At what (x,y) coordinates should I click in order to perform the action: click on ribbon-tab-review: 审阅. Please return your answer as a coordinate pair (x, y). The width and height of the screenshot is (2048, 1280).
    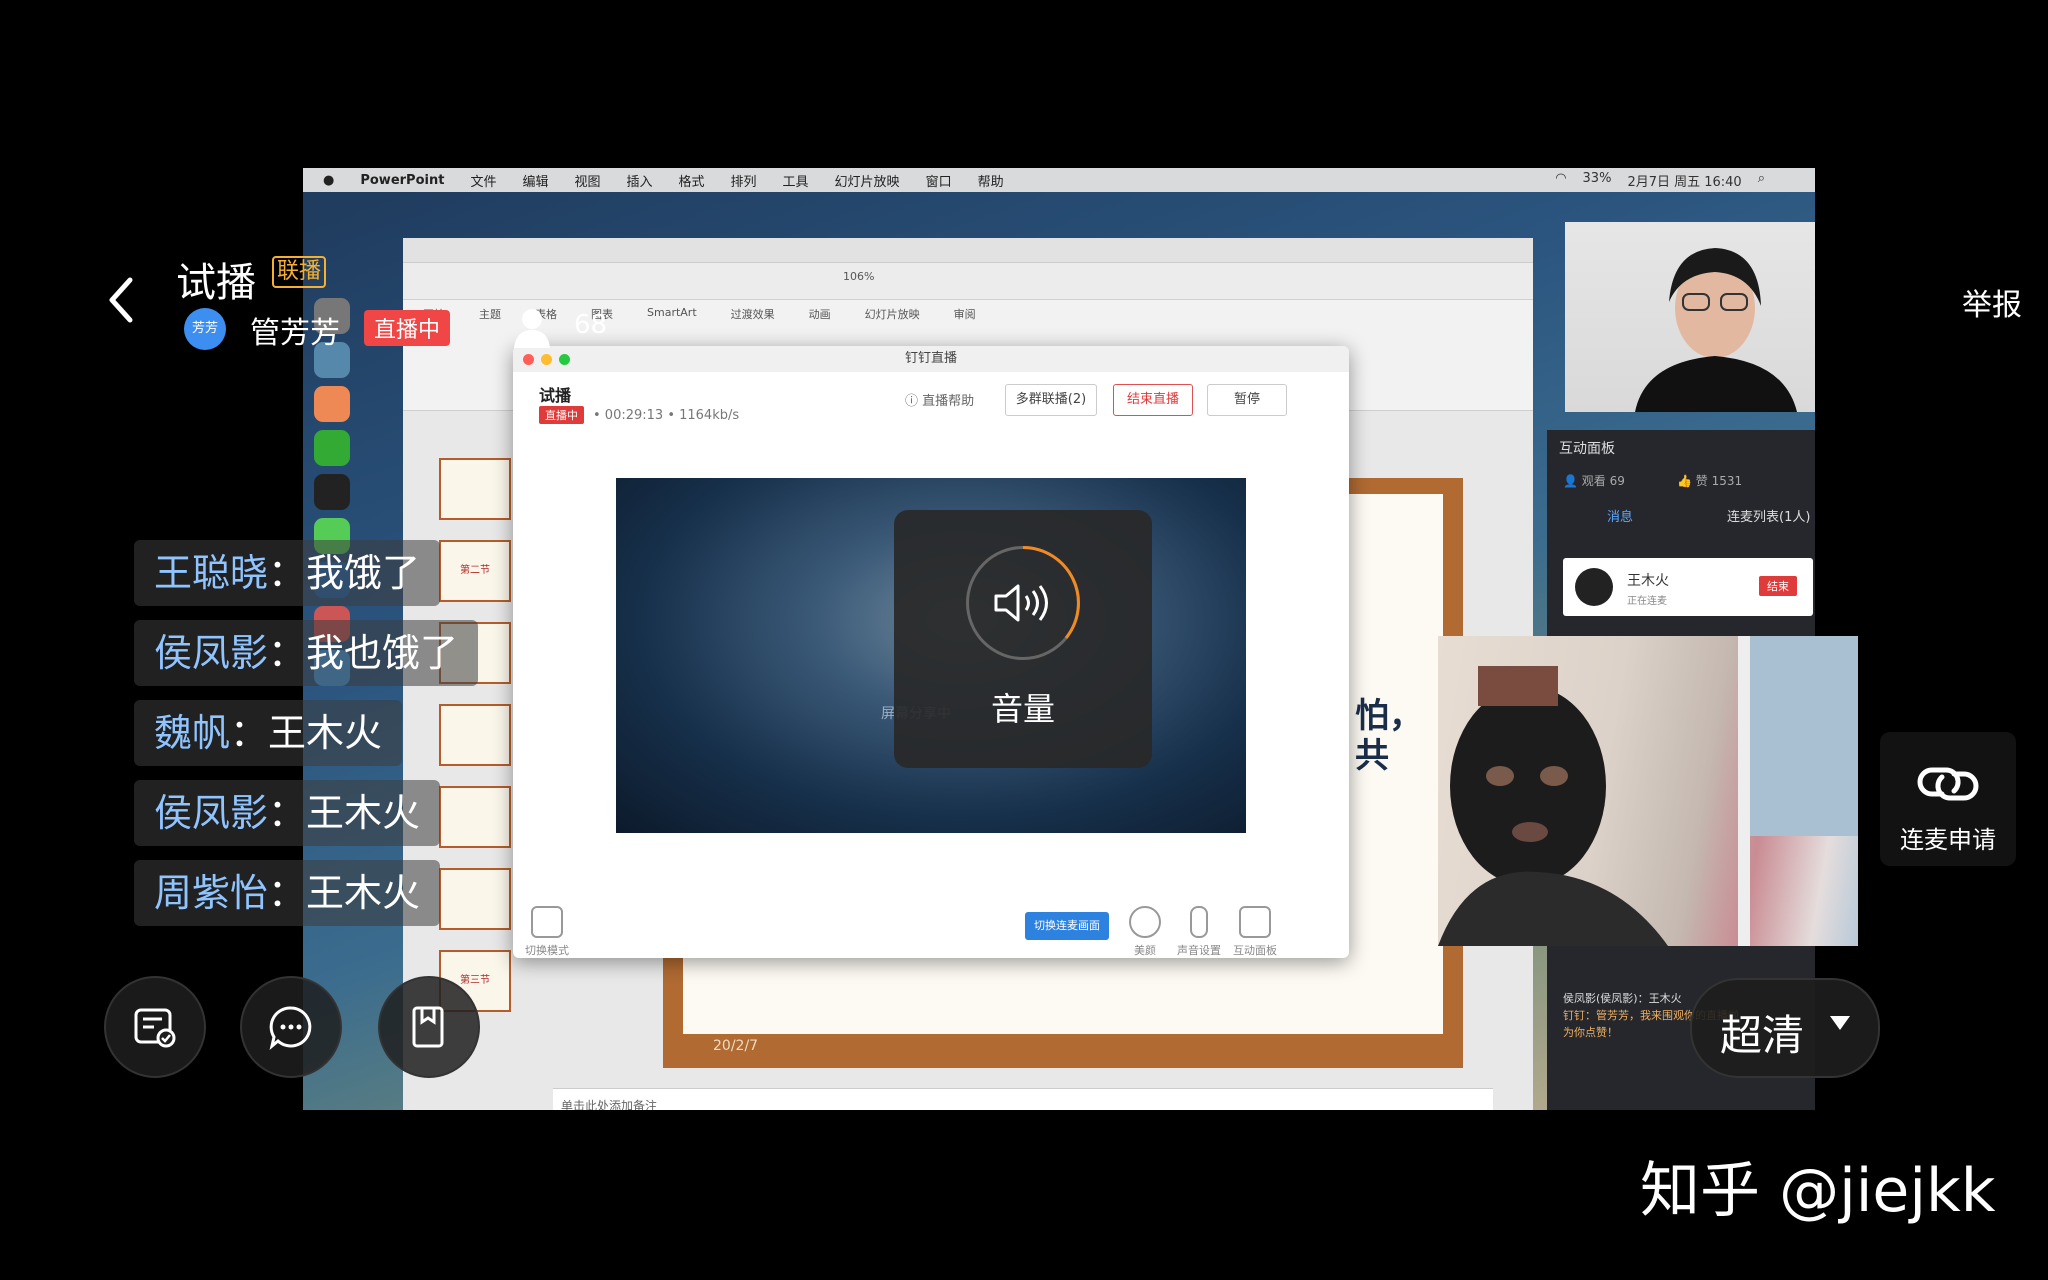
    Looking at the image, I should click on (965, 314).